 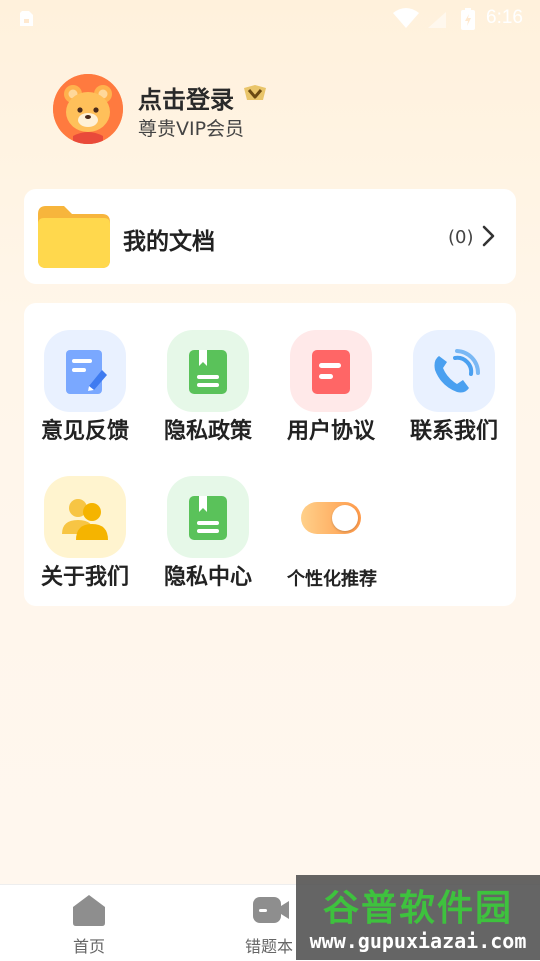 I want to click on user-agreement-icon, so click(x=331, y=372).